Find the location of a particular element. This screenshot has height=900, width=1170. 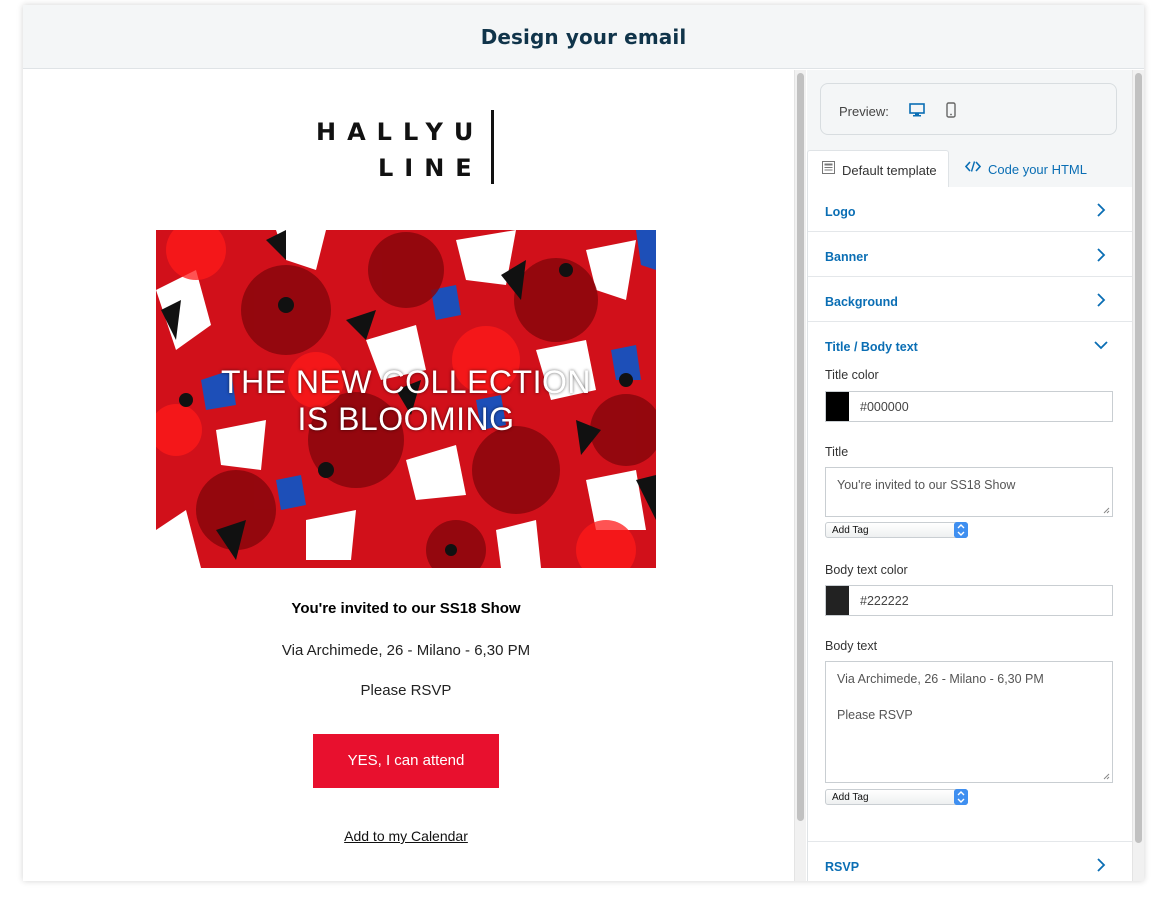

section-rsvp: RSVP is located at coordinates (970, 861).